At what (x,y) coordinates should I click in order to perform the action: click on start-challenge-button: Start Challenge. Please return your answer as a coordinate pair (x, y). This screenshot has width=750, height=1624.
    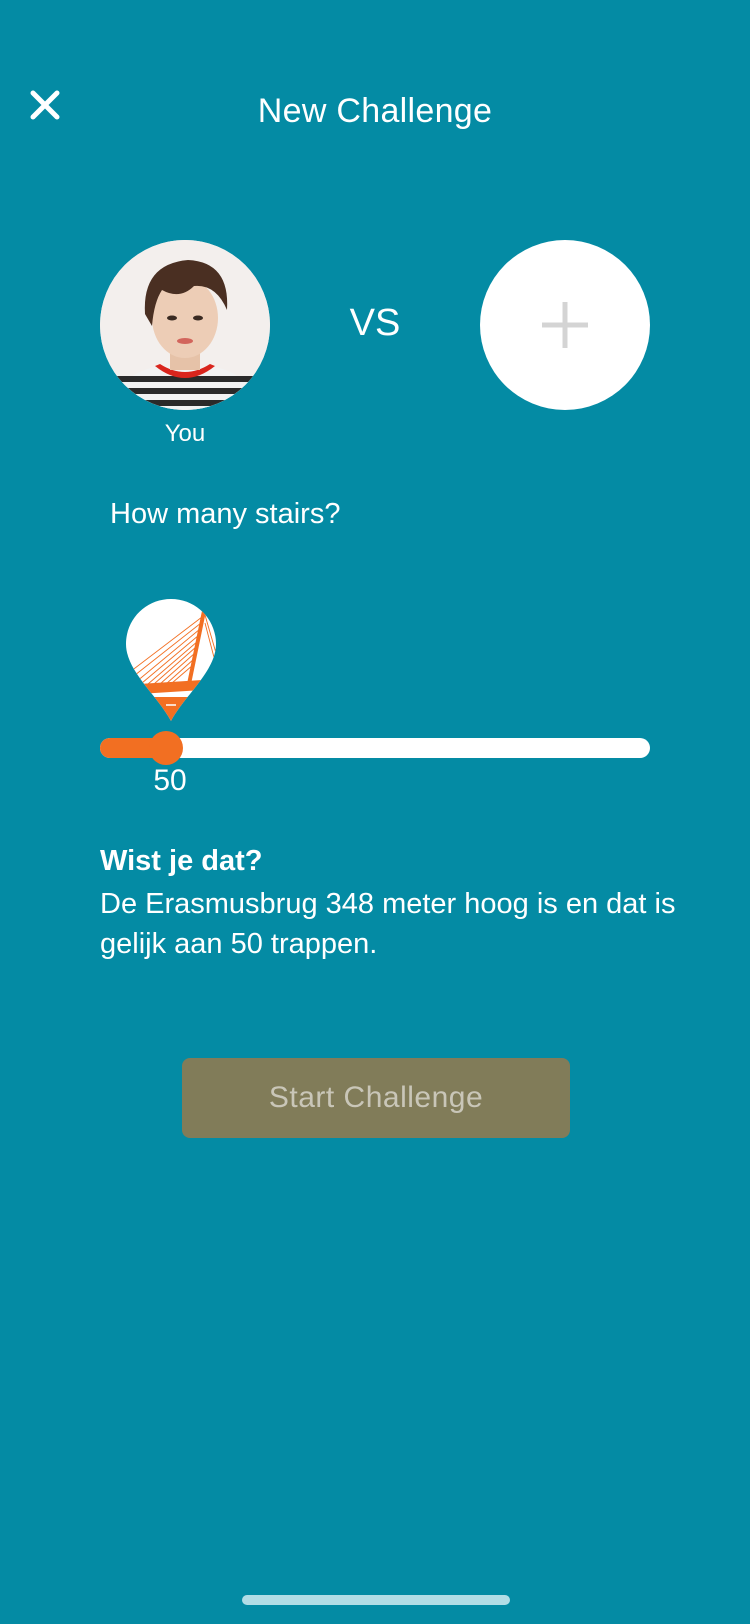
    Looking at the image, I should click on (376, 1098).